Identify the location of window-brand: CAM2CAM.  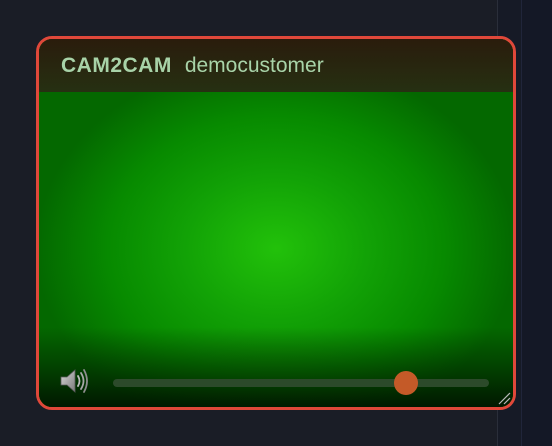
(116, 65).